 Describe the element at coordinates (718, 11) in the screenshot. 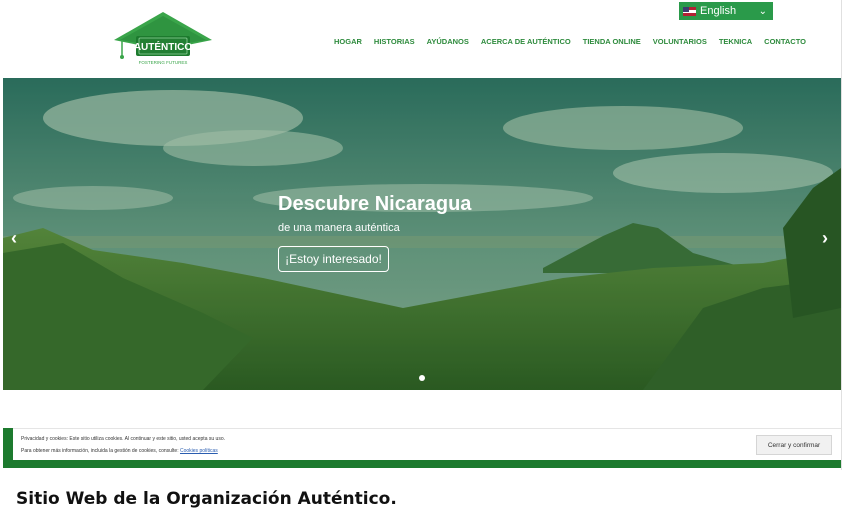

I see `language-label: English` at that location.